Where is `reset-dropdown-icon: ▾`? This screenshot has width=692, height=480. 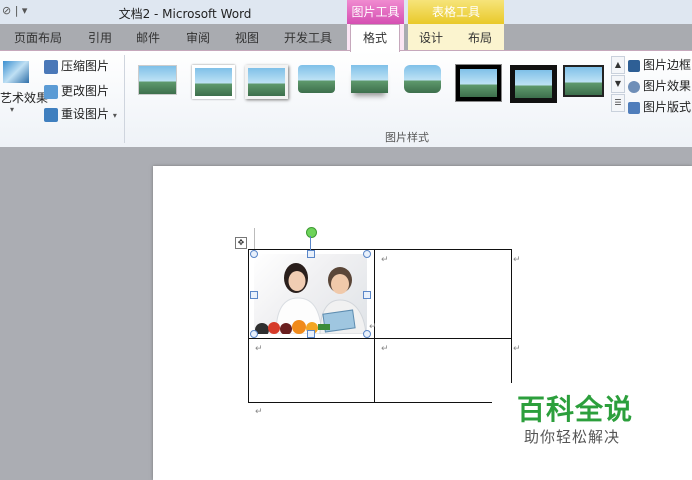 reset-dropdown-icon: ▾ is located at coordinates (115, 115).